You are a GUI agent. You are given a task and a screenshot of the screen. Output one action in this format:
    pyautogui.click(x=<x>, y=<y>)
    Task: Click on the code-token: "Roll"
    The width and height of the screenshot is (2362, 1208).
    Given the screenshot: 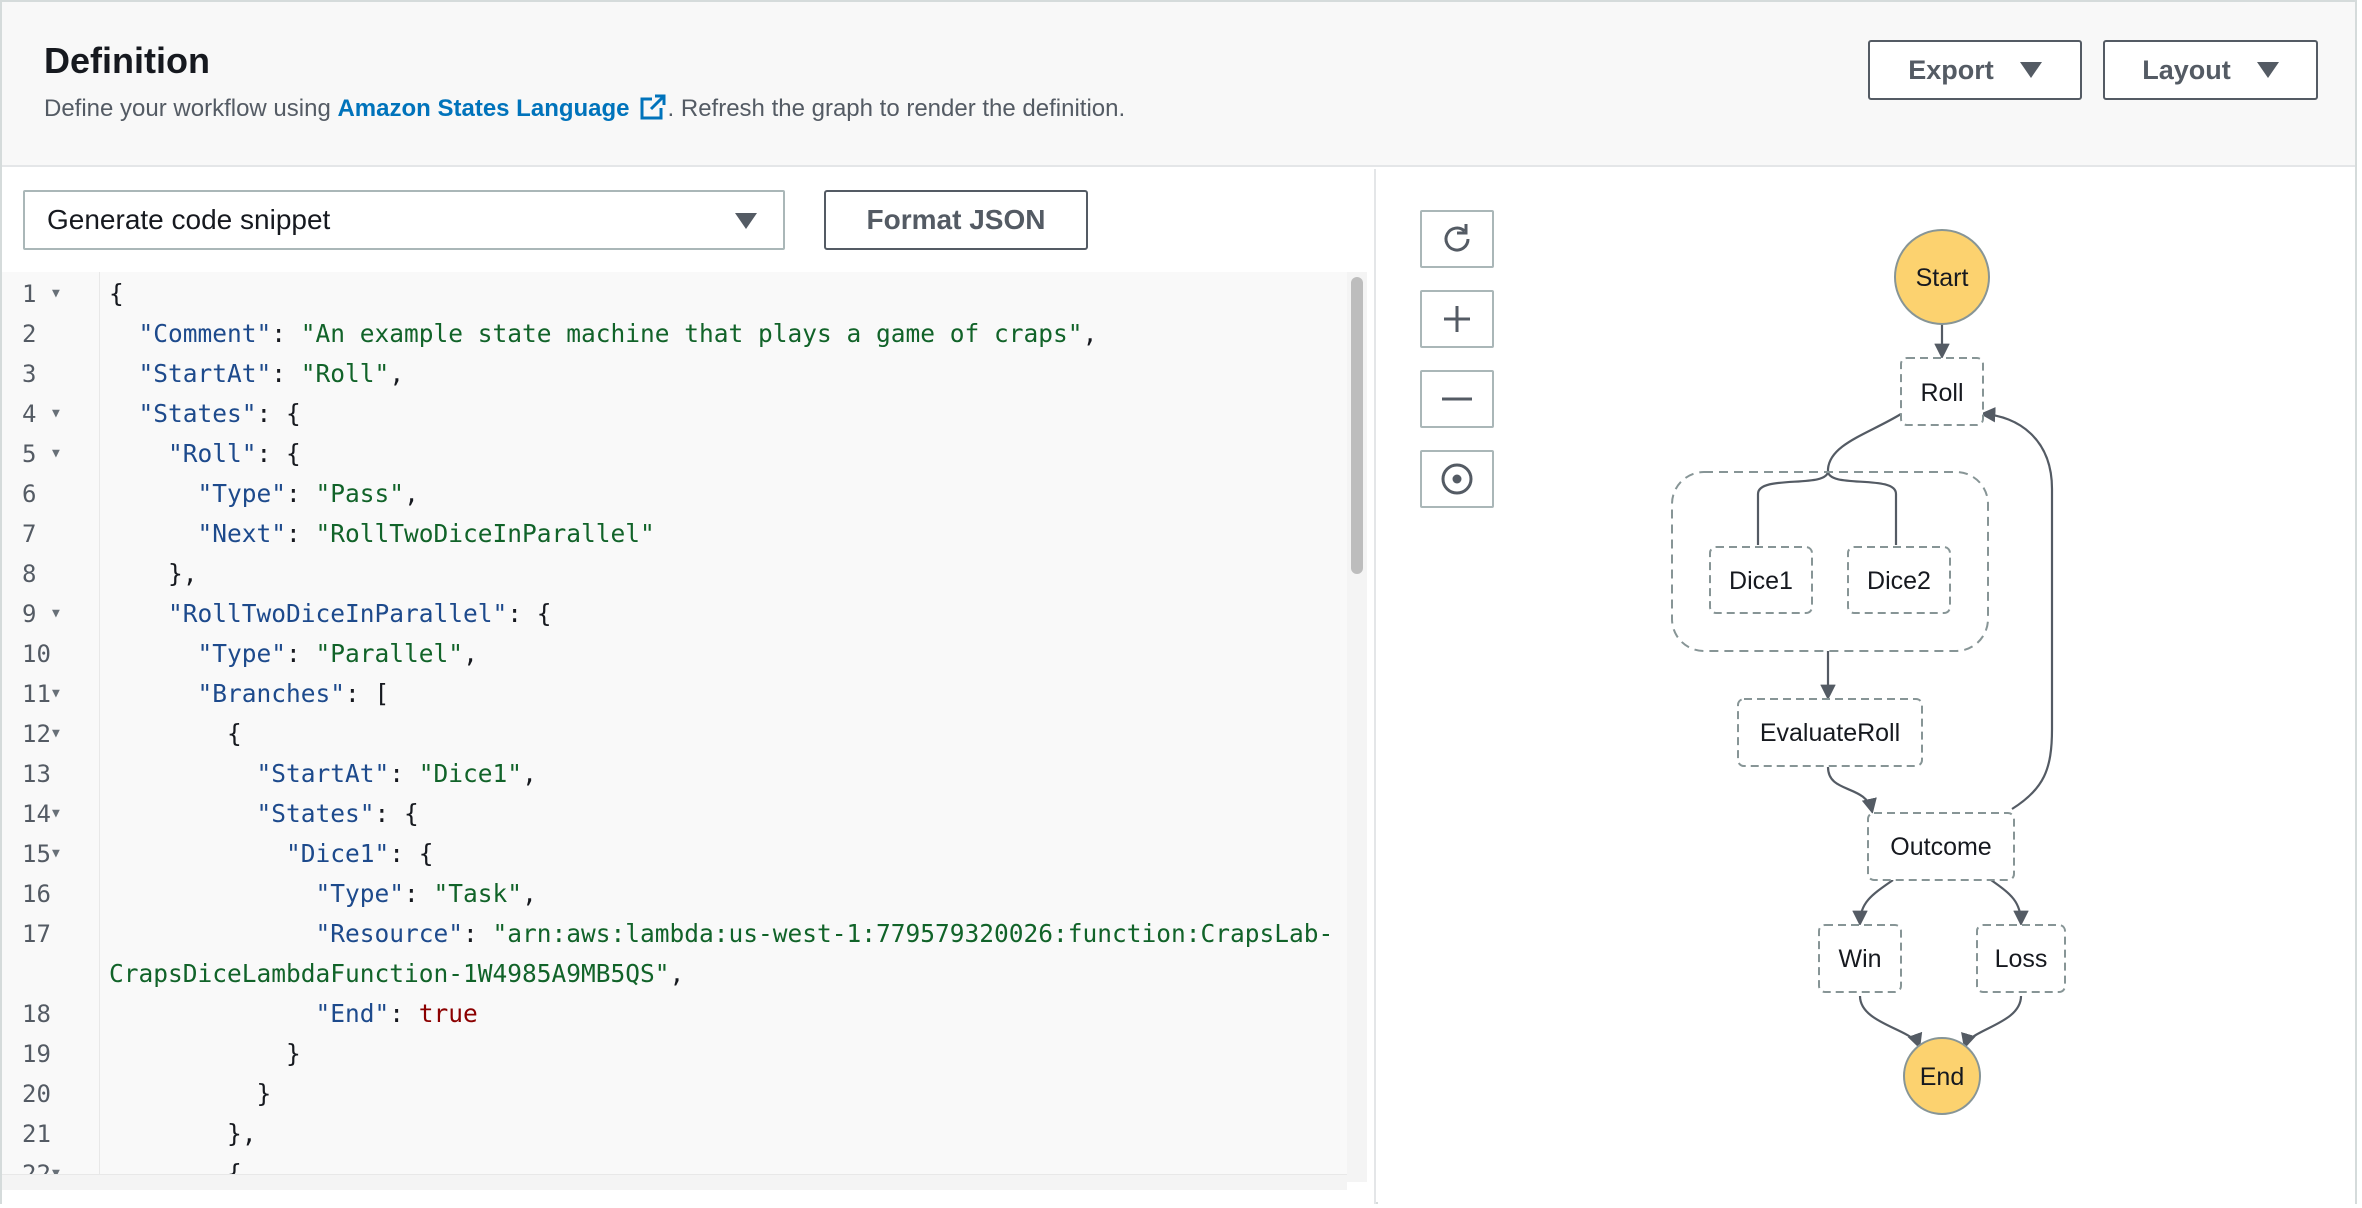 What is the action you would take?
    pyautogui.click(x=212, y=453)
    